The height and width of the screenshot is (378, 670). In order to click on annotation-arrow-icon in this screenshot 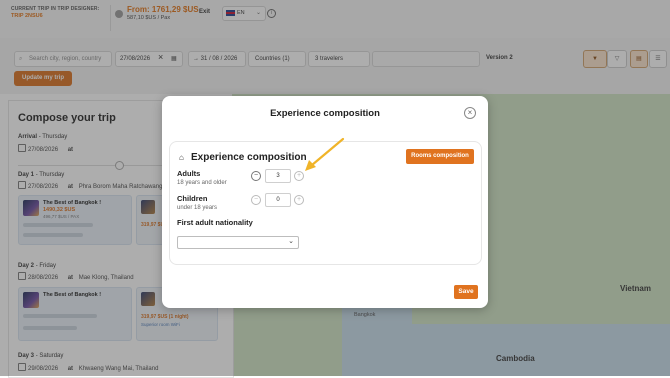, I will do `click(325, 154)`.